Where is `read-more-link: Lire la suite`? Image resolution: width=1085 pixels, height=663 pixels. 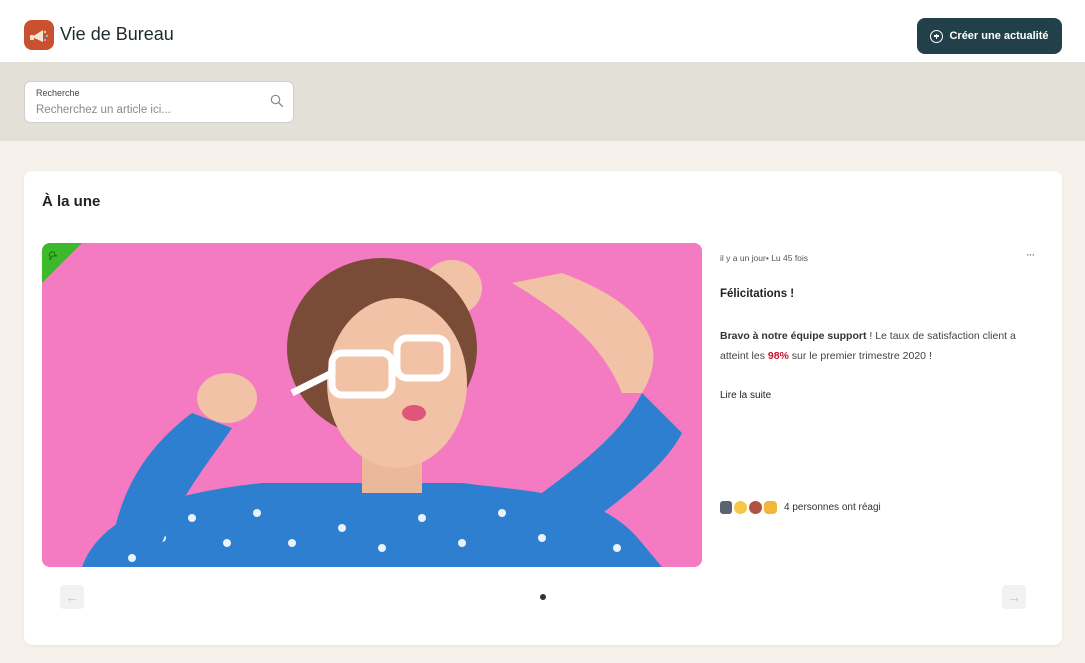 read-more-link: Lire la suite is located at coordinates (745, 395).